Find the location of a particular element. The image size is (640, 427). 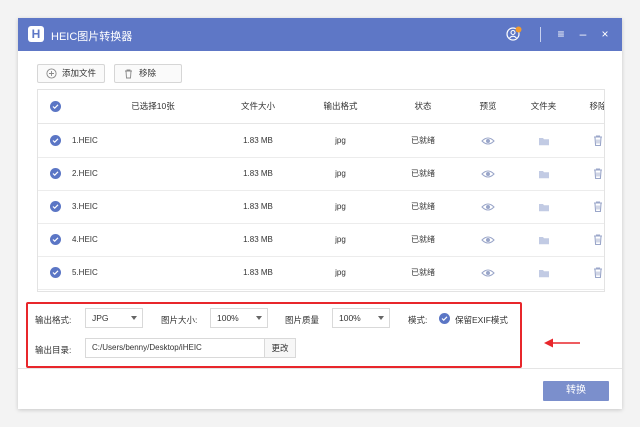

file-name: 5.HEIC is located at coordinates (85, 272).